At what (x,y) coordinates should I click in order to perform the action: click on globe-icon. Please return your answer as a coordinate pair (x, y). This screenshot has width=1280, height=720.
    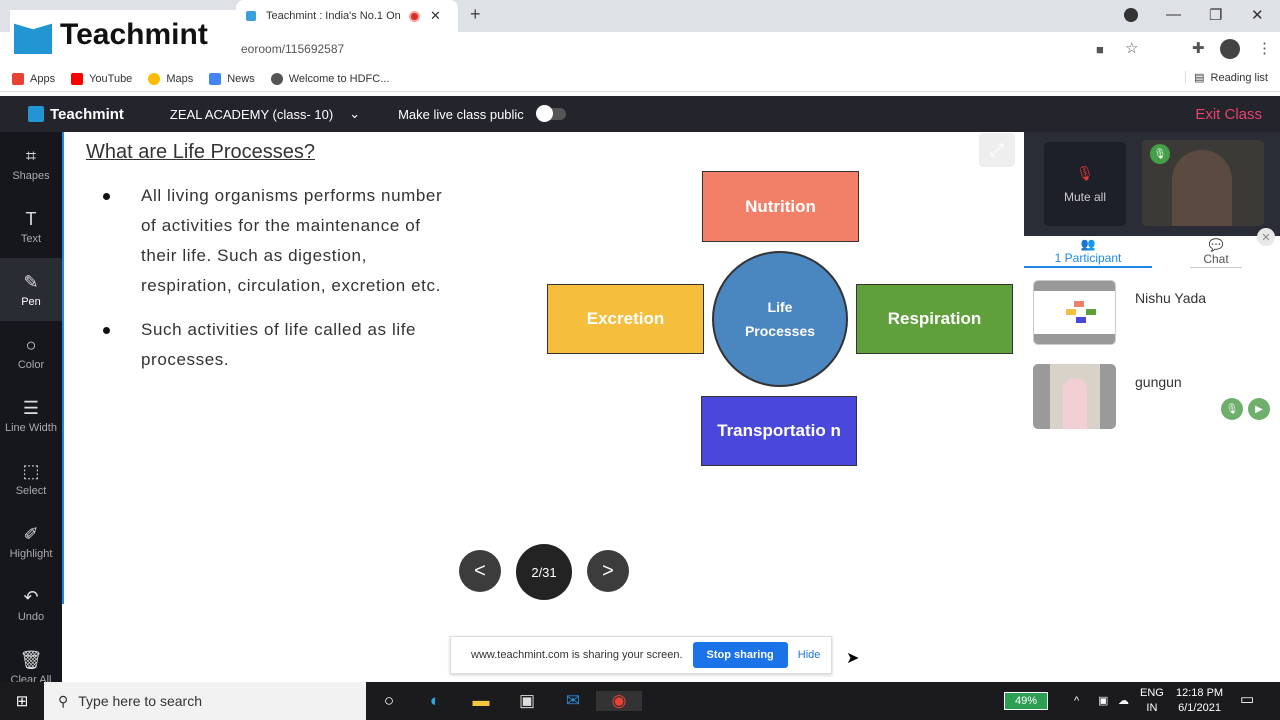
    Looking at the image, I should click on (276, 78).